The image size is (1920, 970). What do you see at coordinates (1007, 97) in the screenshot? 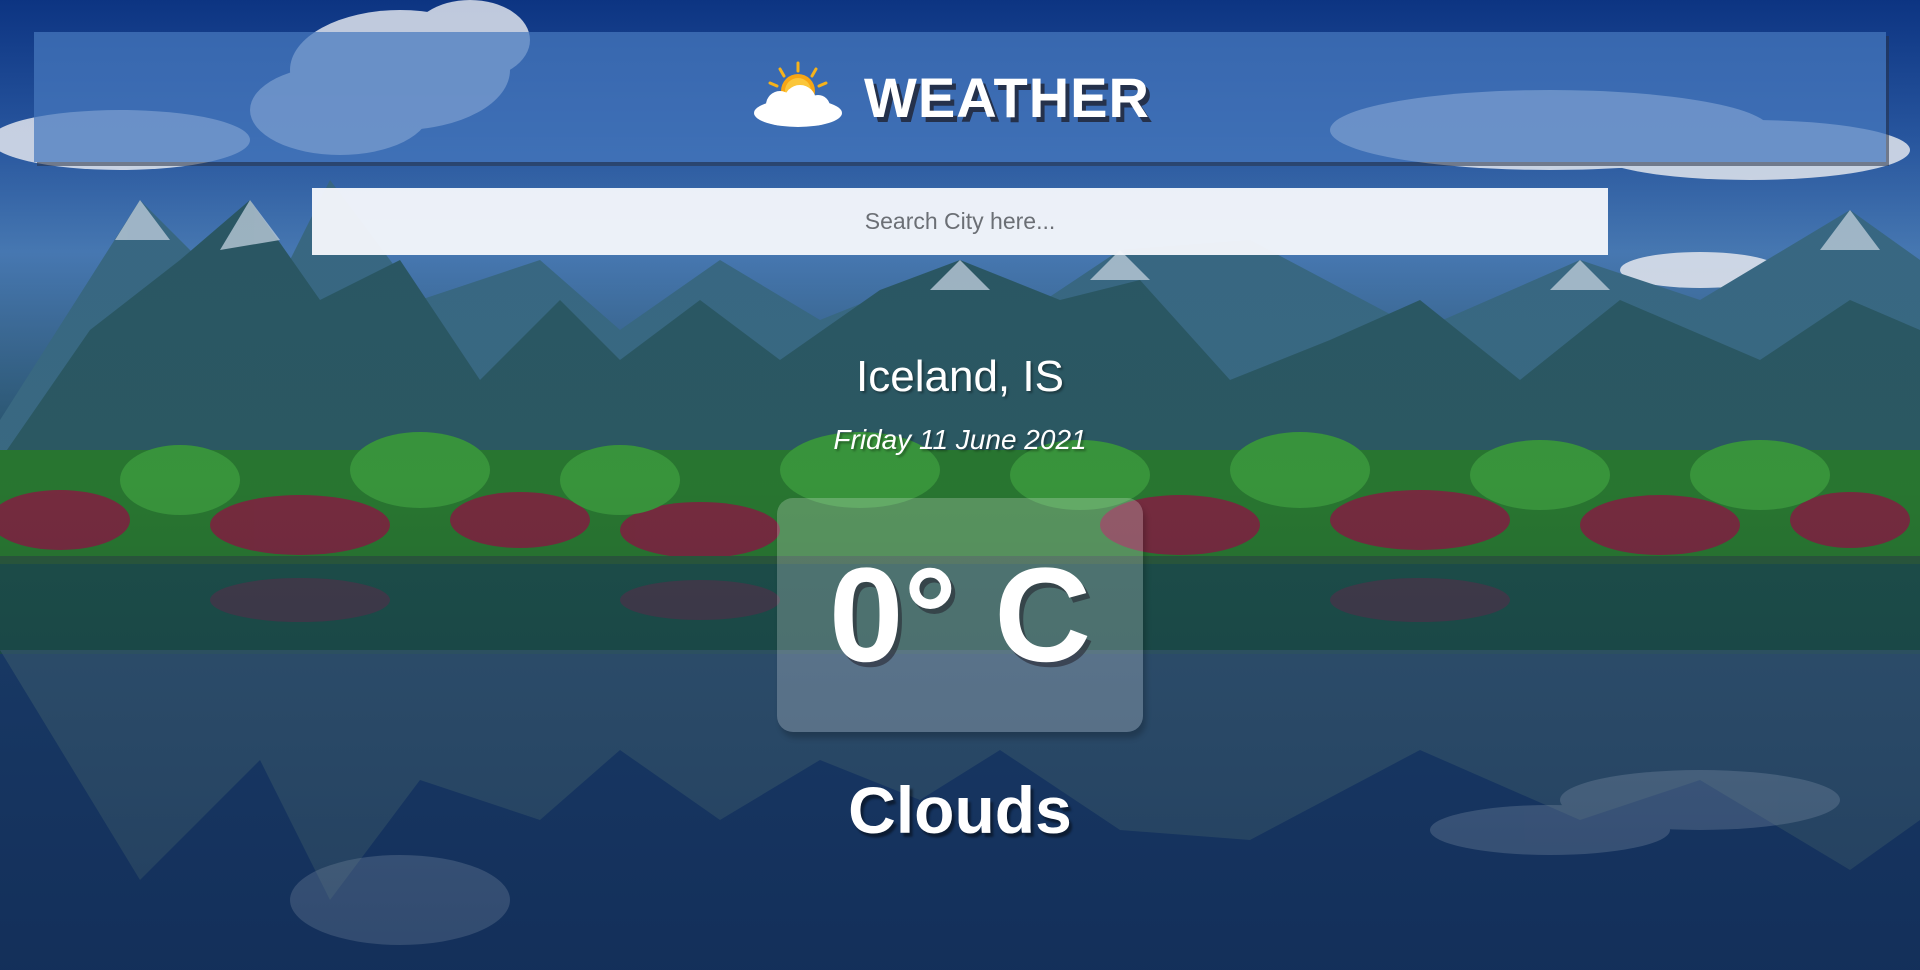
I see `app-title: WEATHER` at bounding box center [1007, 97].